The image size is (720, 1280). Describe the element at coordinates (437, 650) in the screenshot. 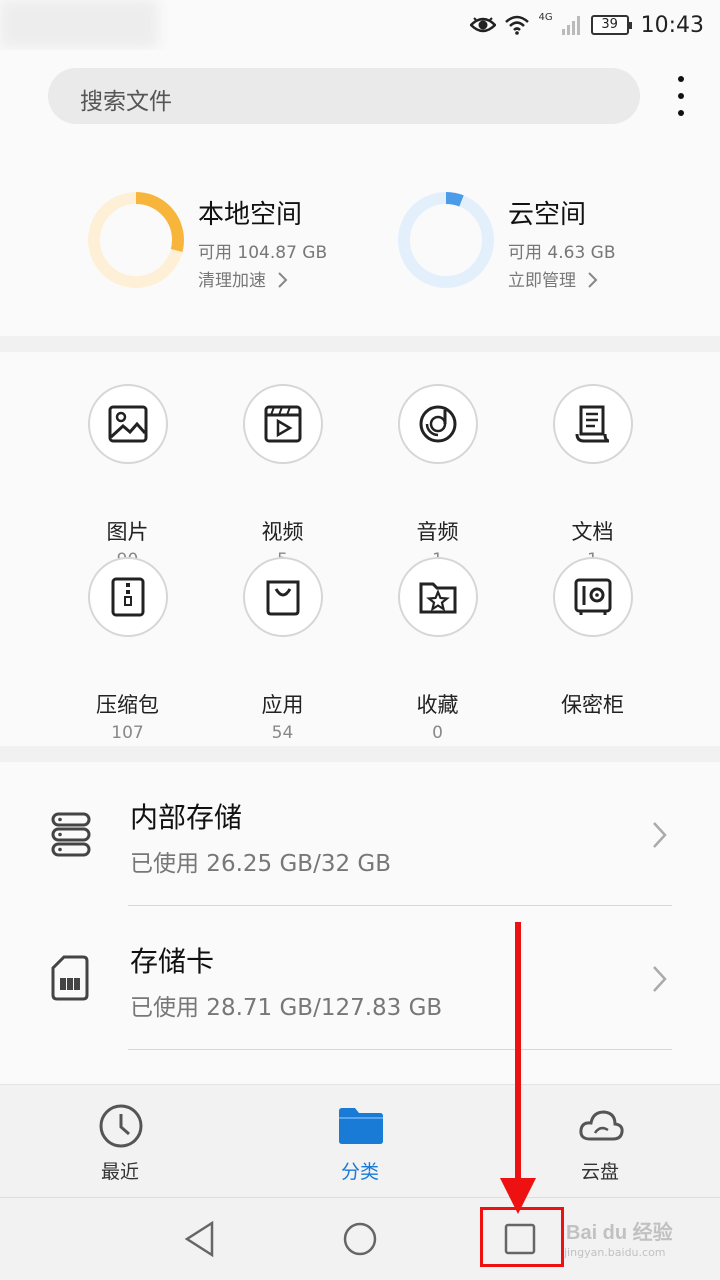

I see `category-favorites: 收藏 0` at that location.